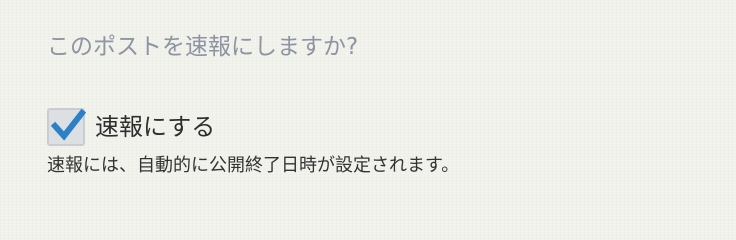 This screenshot has width=736, height=240. Describe the element at coordinates (203, 47) in the screenshot. I see `setting-question: このポストを速報にしますか?` at that location.